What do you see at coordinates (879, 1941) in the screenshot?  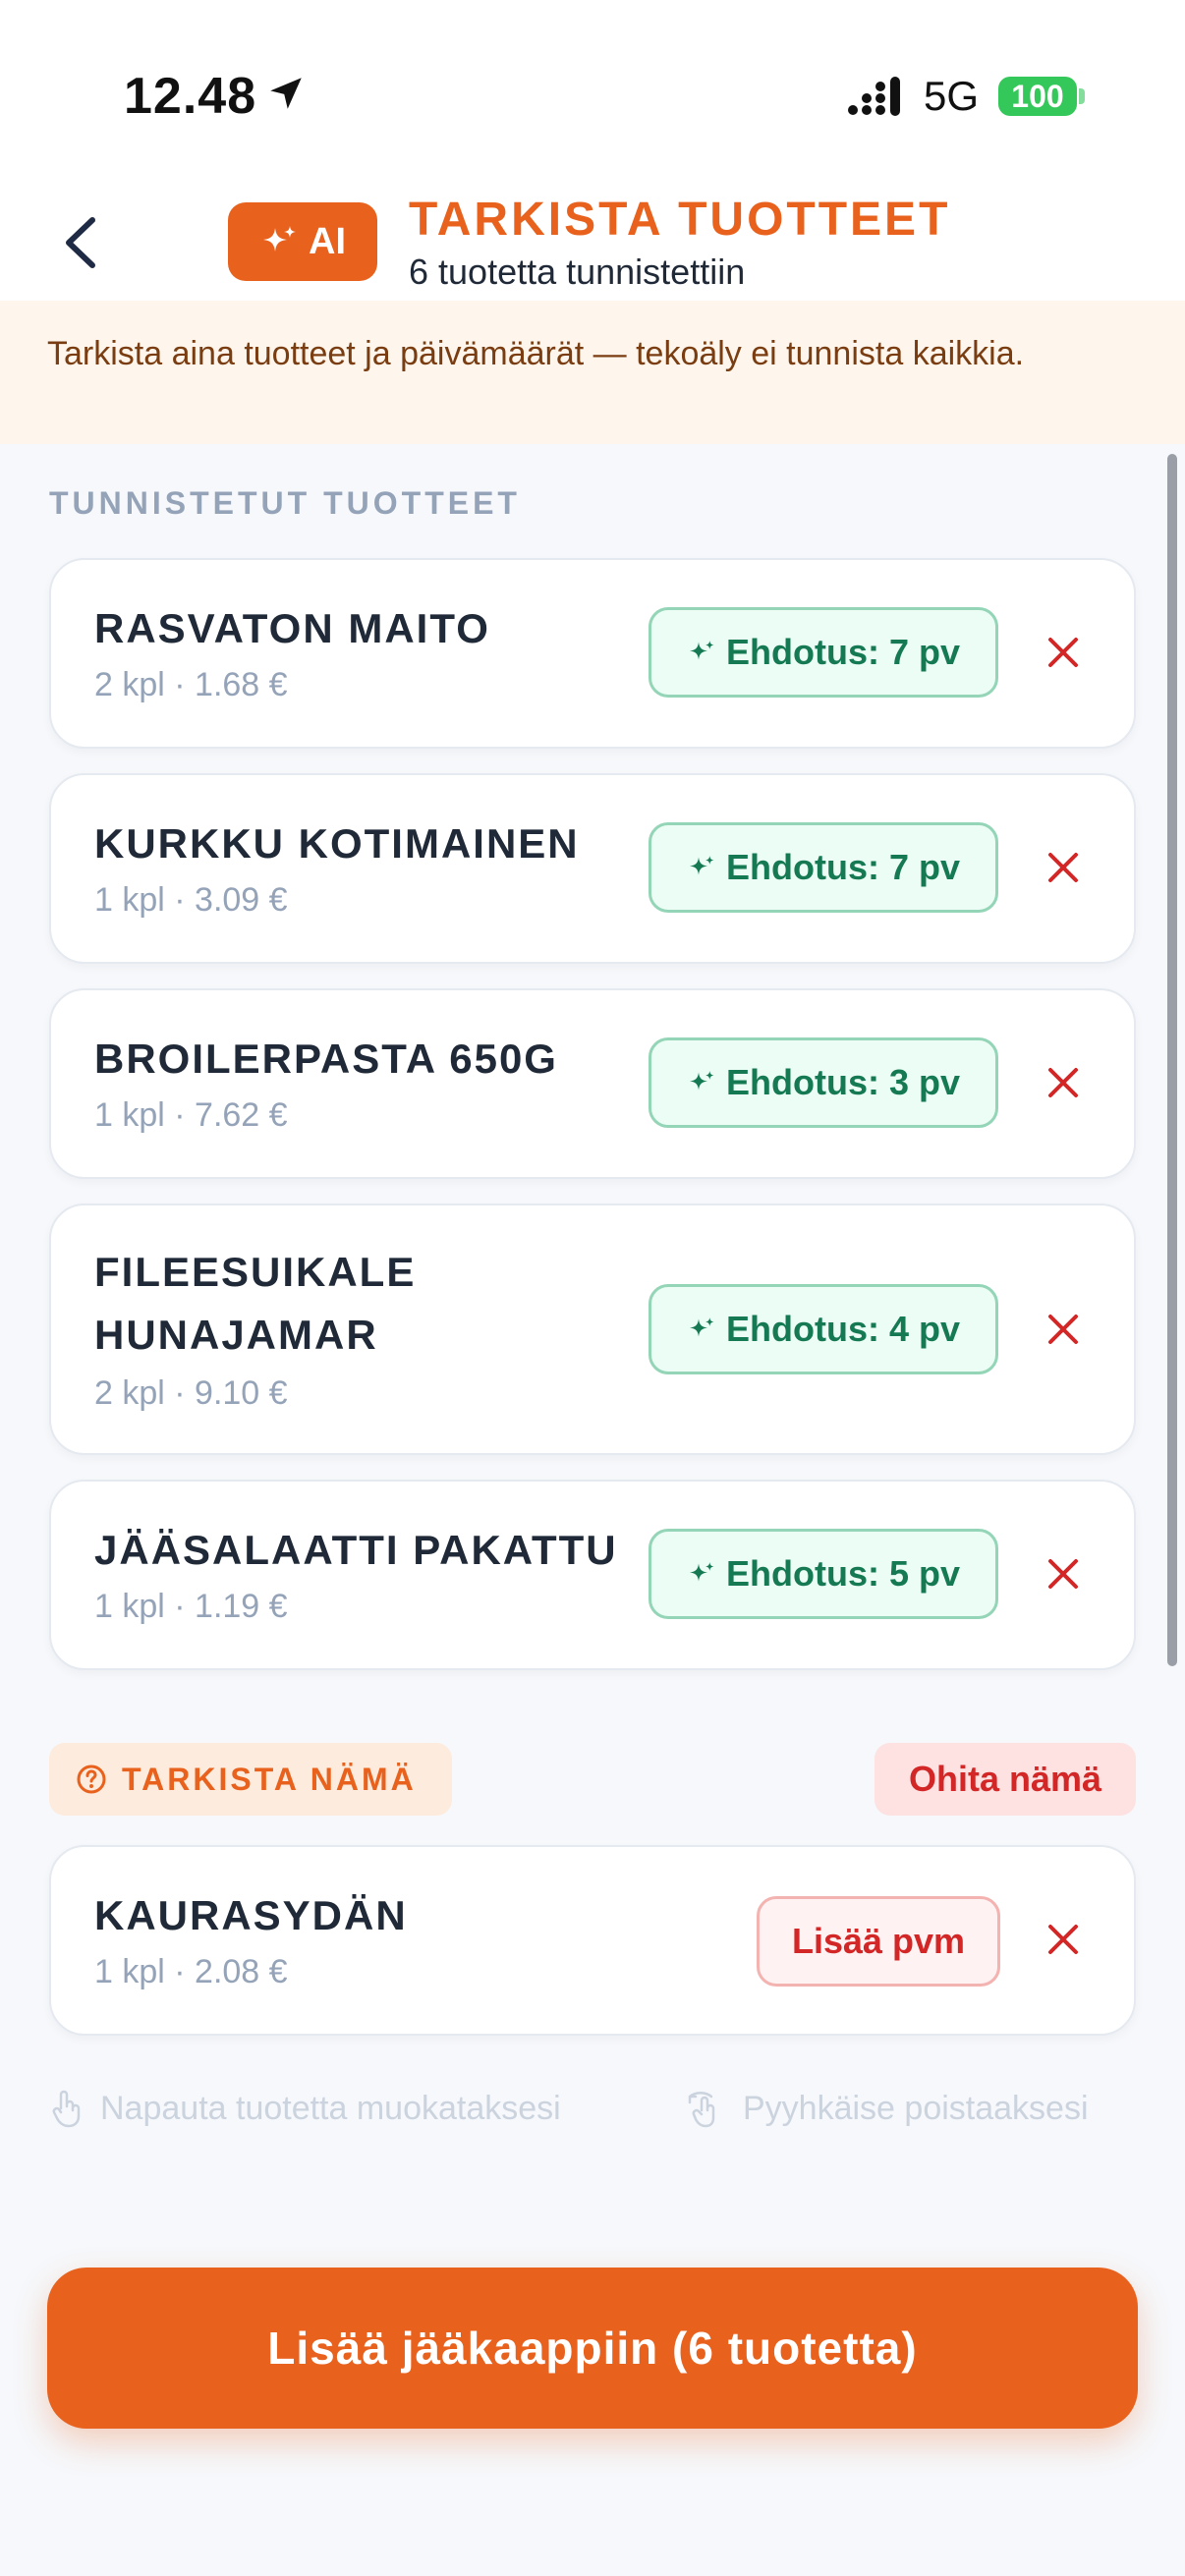 I see `add-date-button: Lisää pvm` at bounding box center [879, 1941].